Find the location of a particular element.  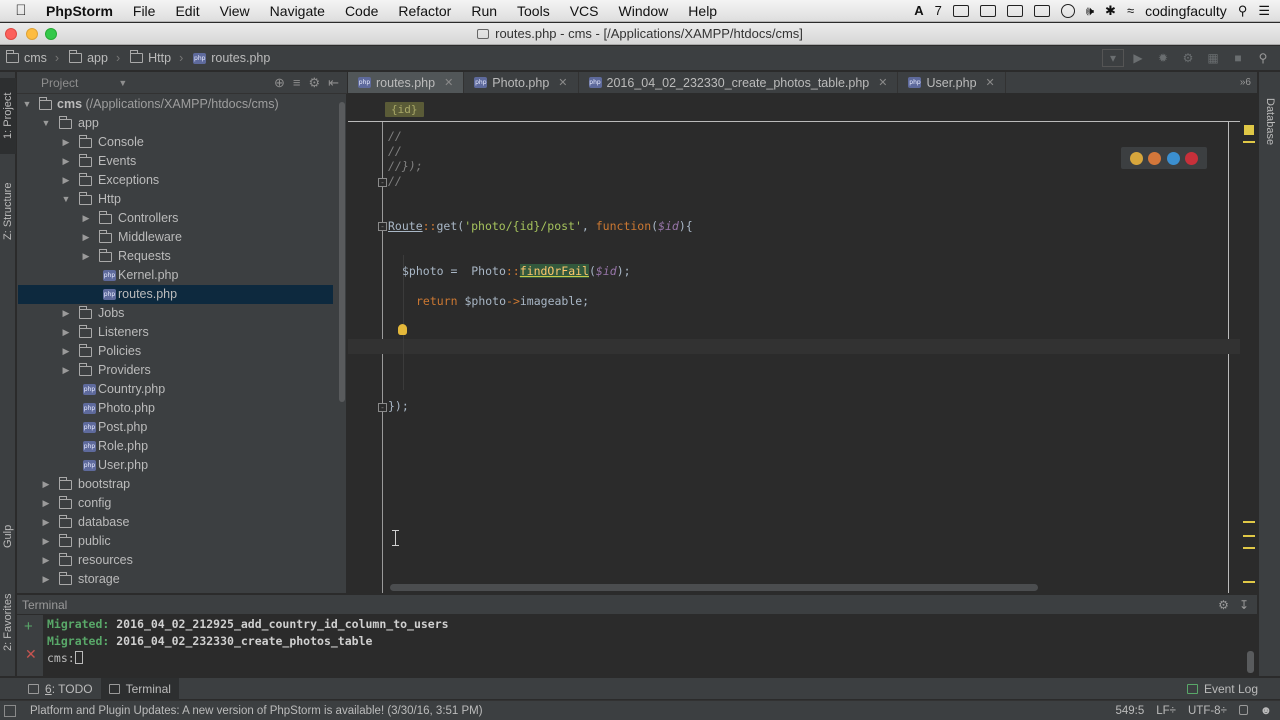

tree-item-user-php: php User.php is located at coordinates (175, 465).